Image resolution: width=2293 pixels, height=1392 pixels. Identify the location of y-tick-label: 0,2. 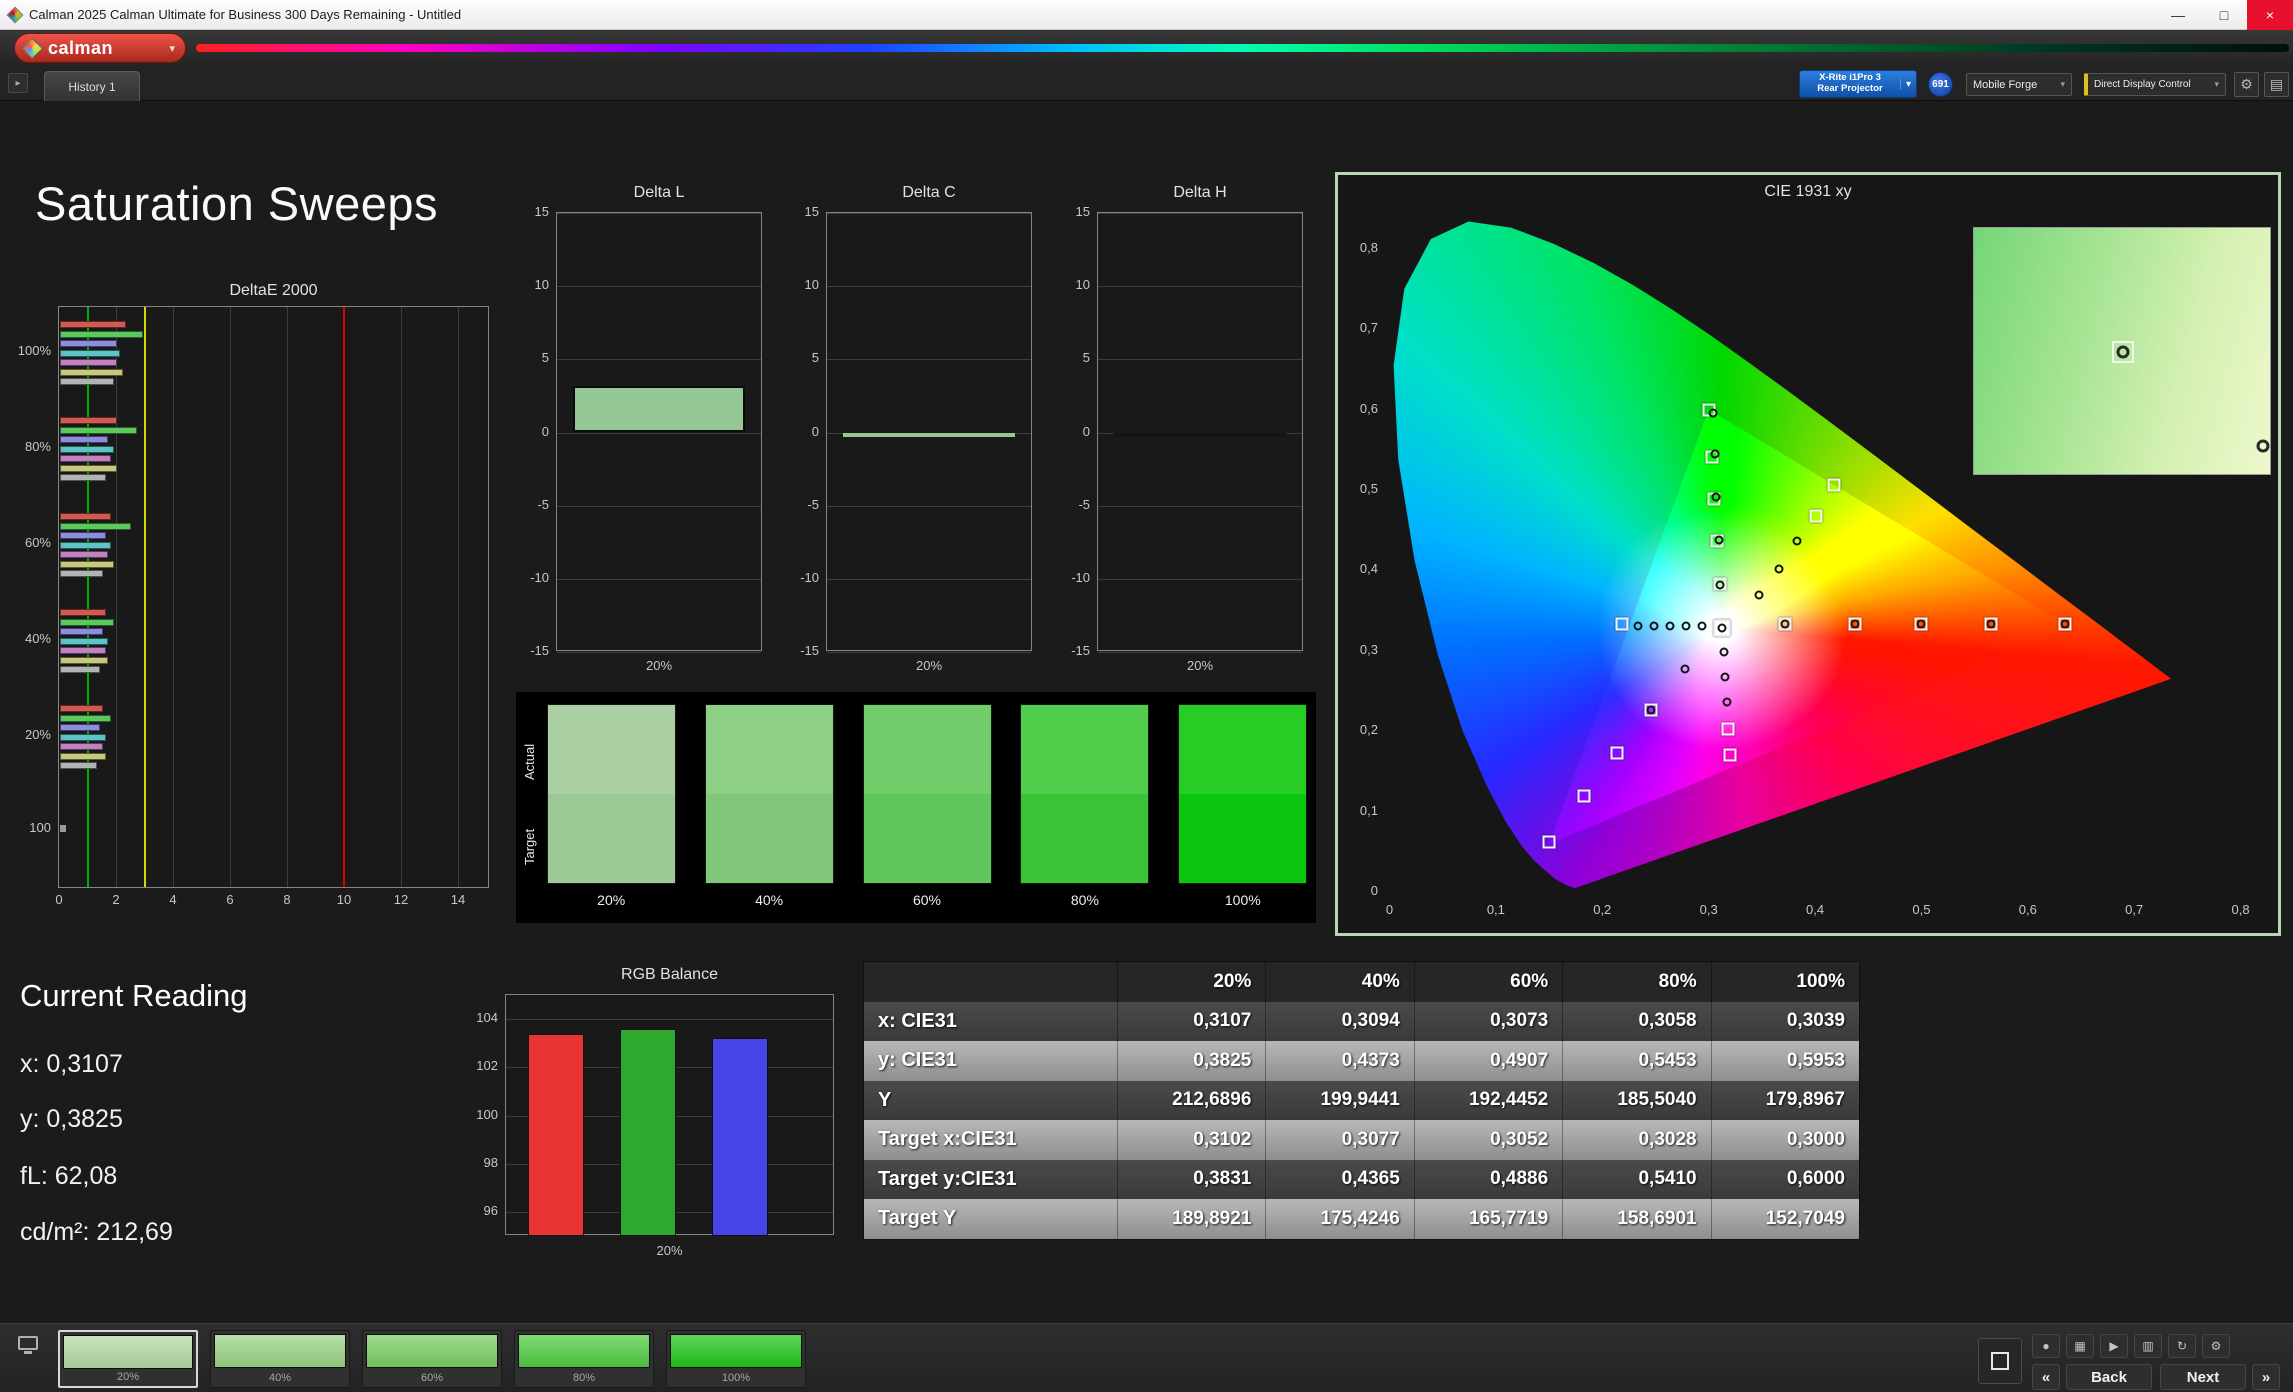
(1368, 730).